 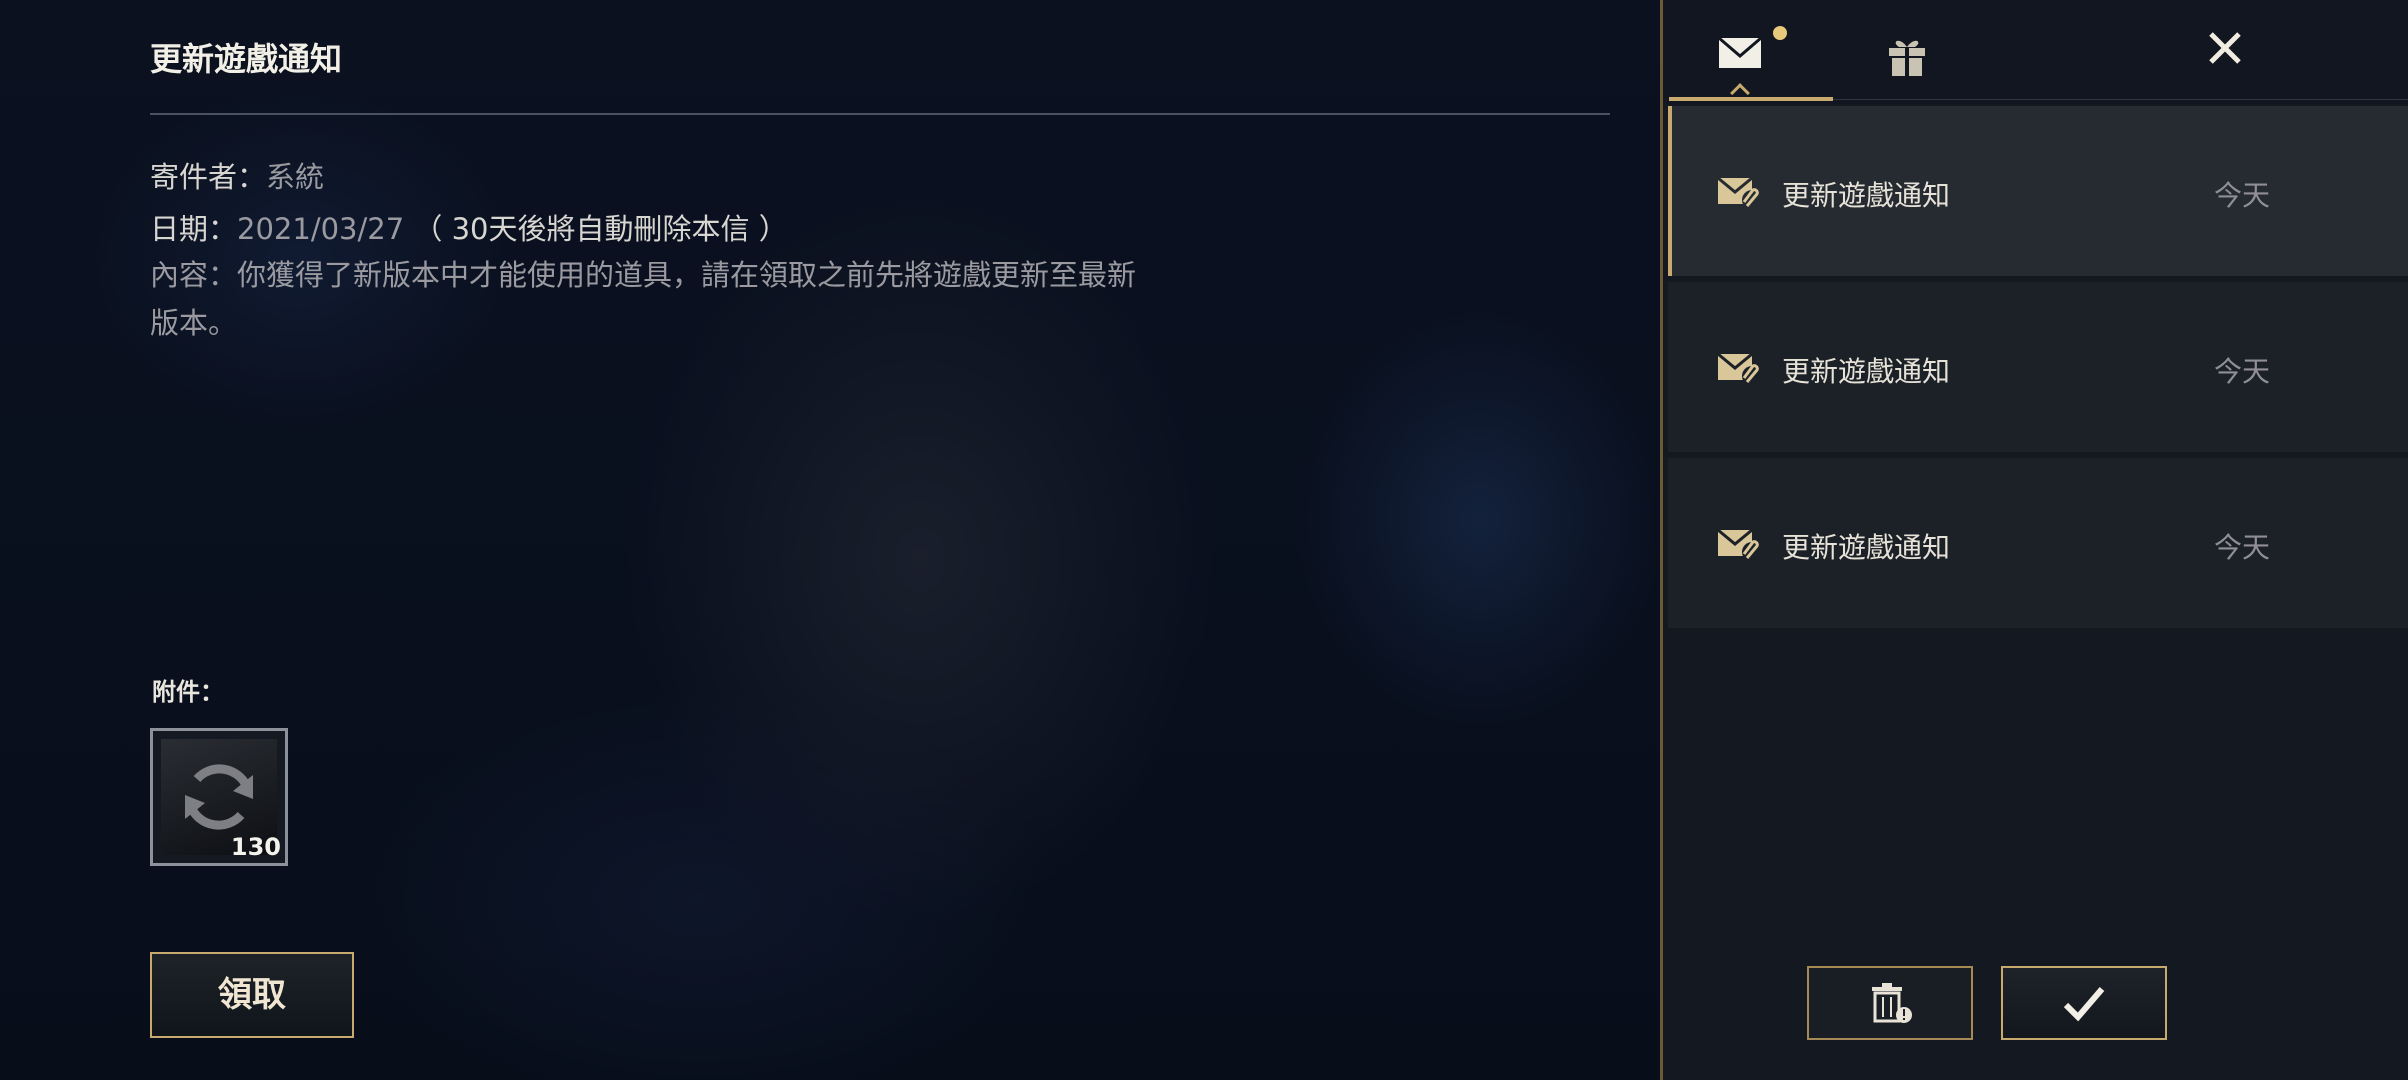 What do you see at coordinates (1751, 99) in the screenshot?
I see `active-tab-underline` at bounding box center [1751, 99].